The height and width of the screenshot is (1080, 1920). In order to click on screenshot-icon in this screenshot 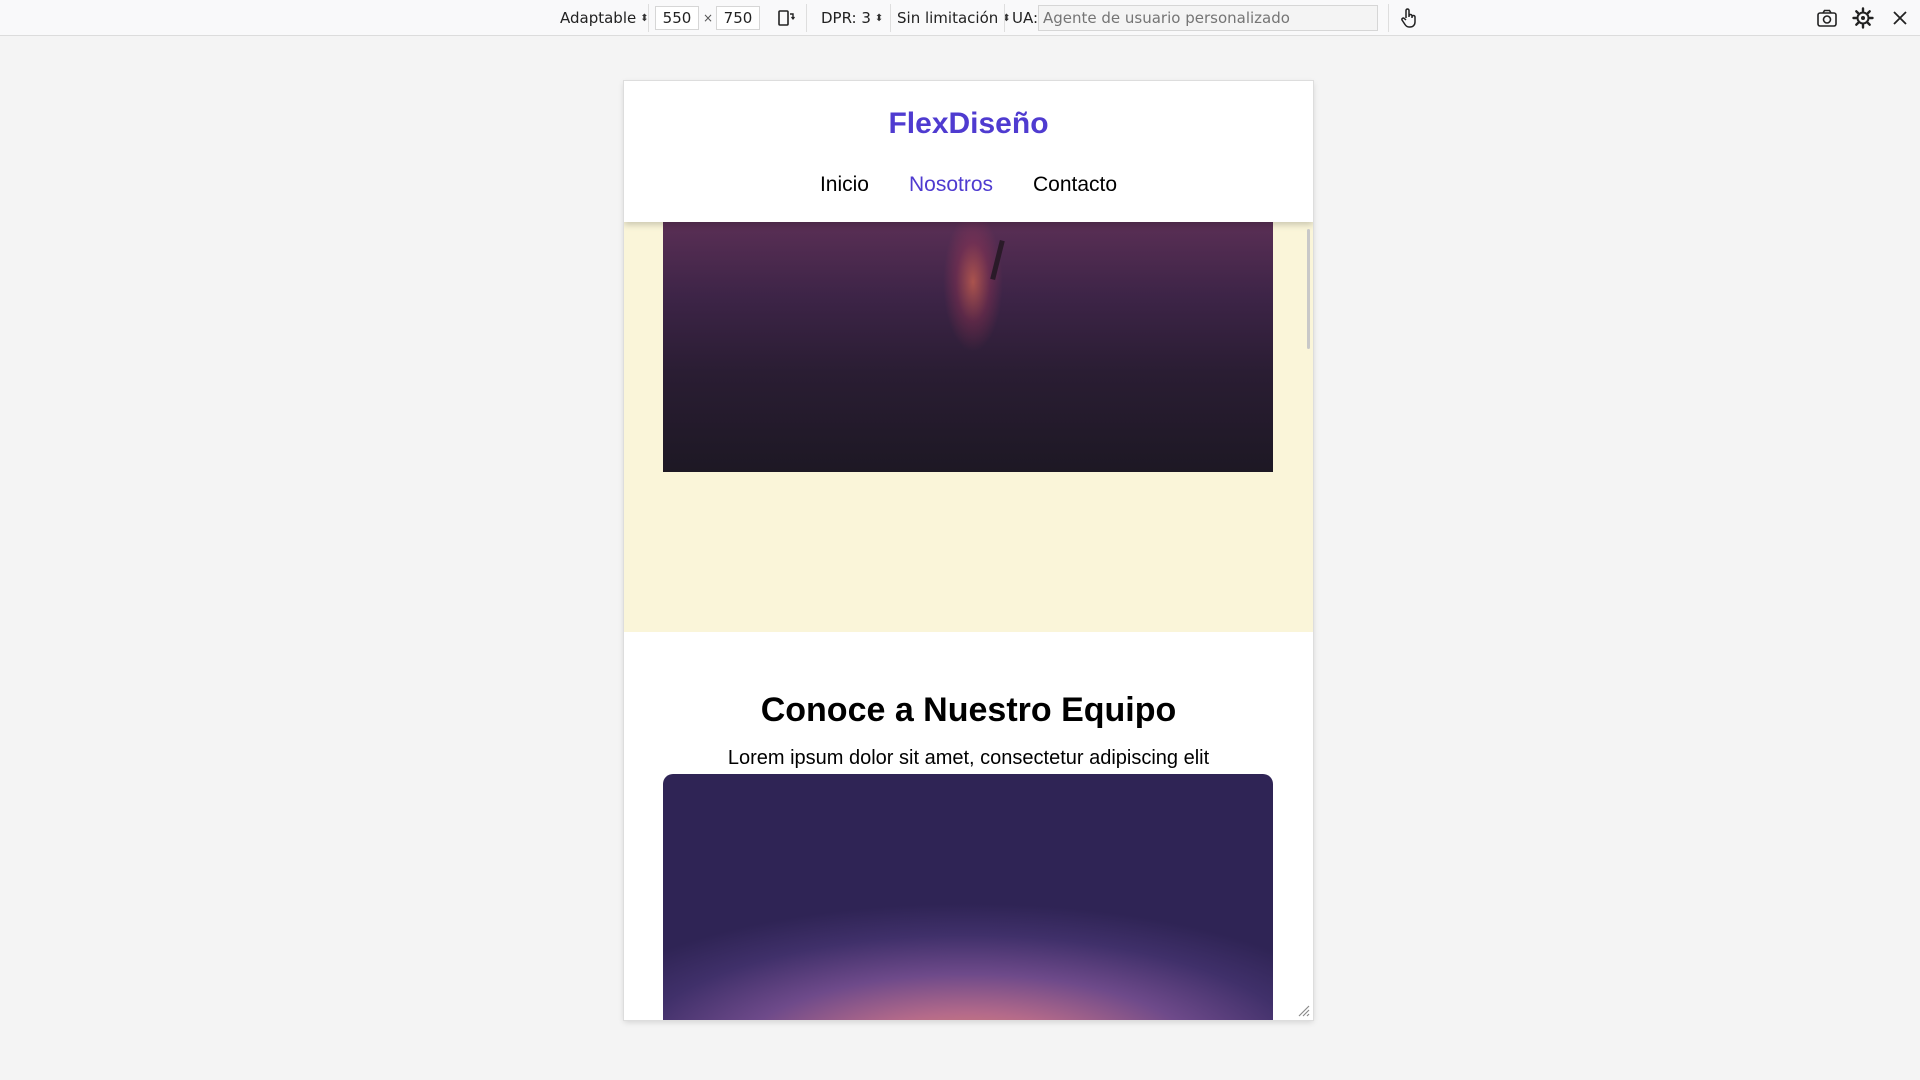, I will do `click(1827, 18)`.